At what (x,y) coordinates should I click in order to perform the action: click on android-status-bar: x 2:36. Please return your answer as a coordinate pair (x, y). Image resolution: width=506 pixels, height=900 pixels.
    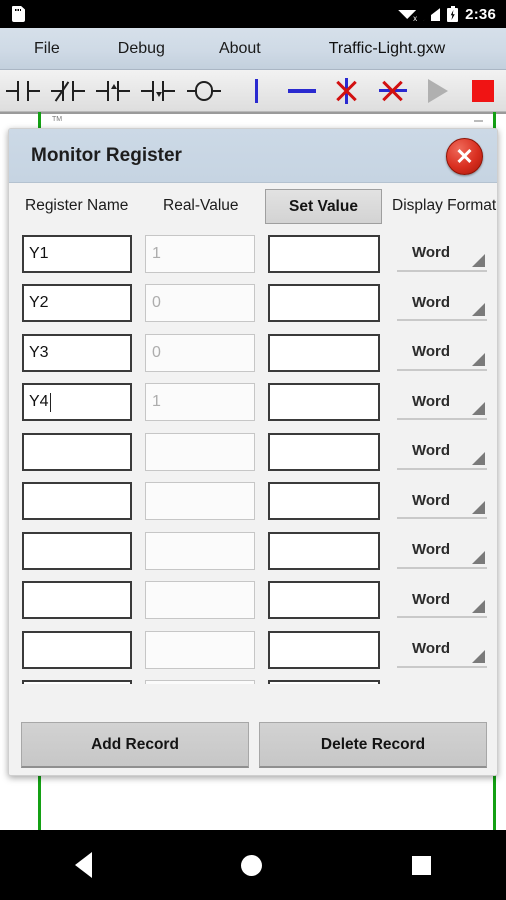
    Looking at the image, I should click on (253, 14).